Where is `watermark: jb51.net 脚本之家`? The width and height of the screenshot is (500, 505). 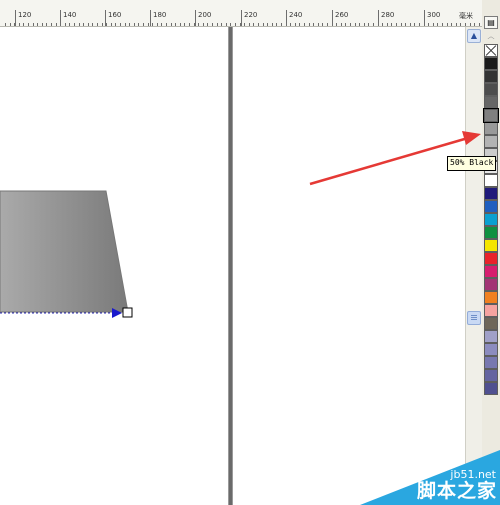 watermark: jb51.net 脚本之家 is located at coordinates (430, 477).